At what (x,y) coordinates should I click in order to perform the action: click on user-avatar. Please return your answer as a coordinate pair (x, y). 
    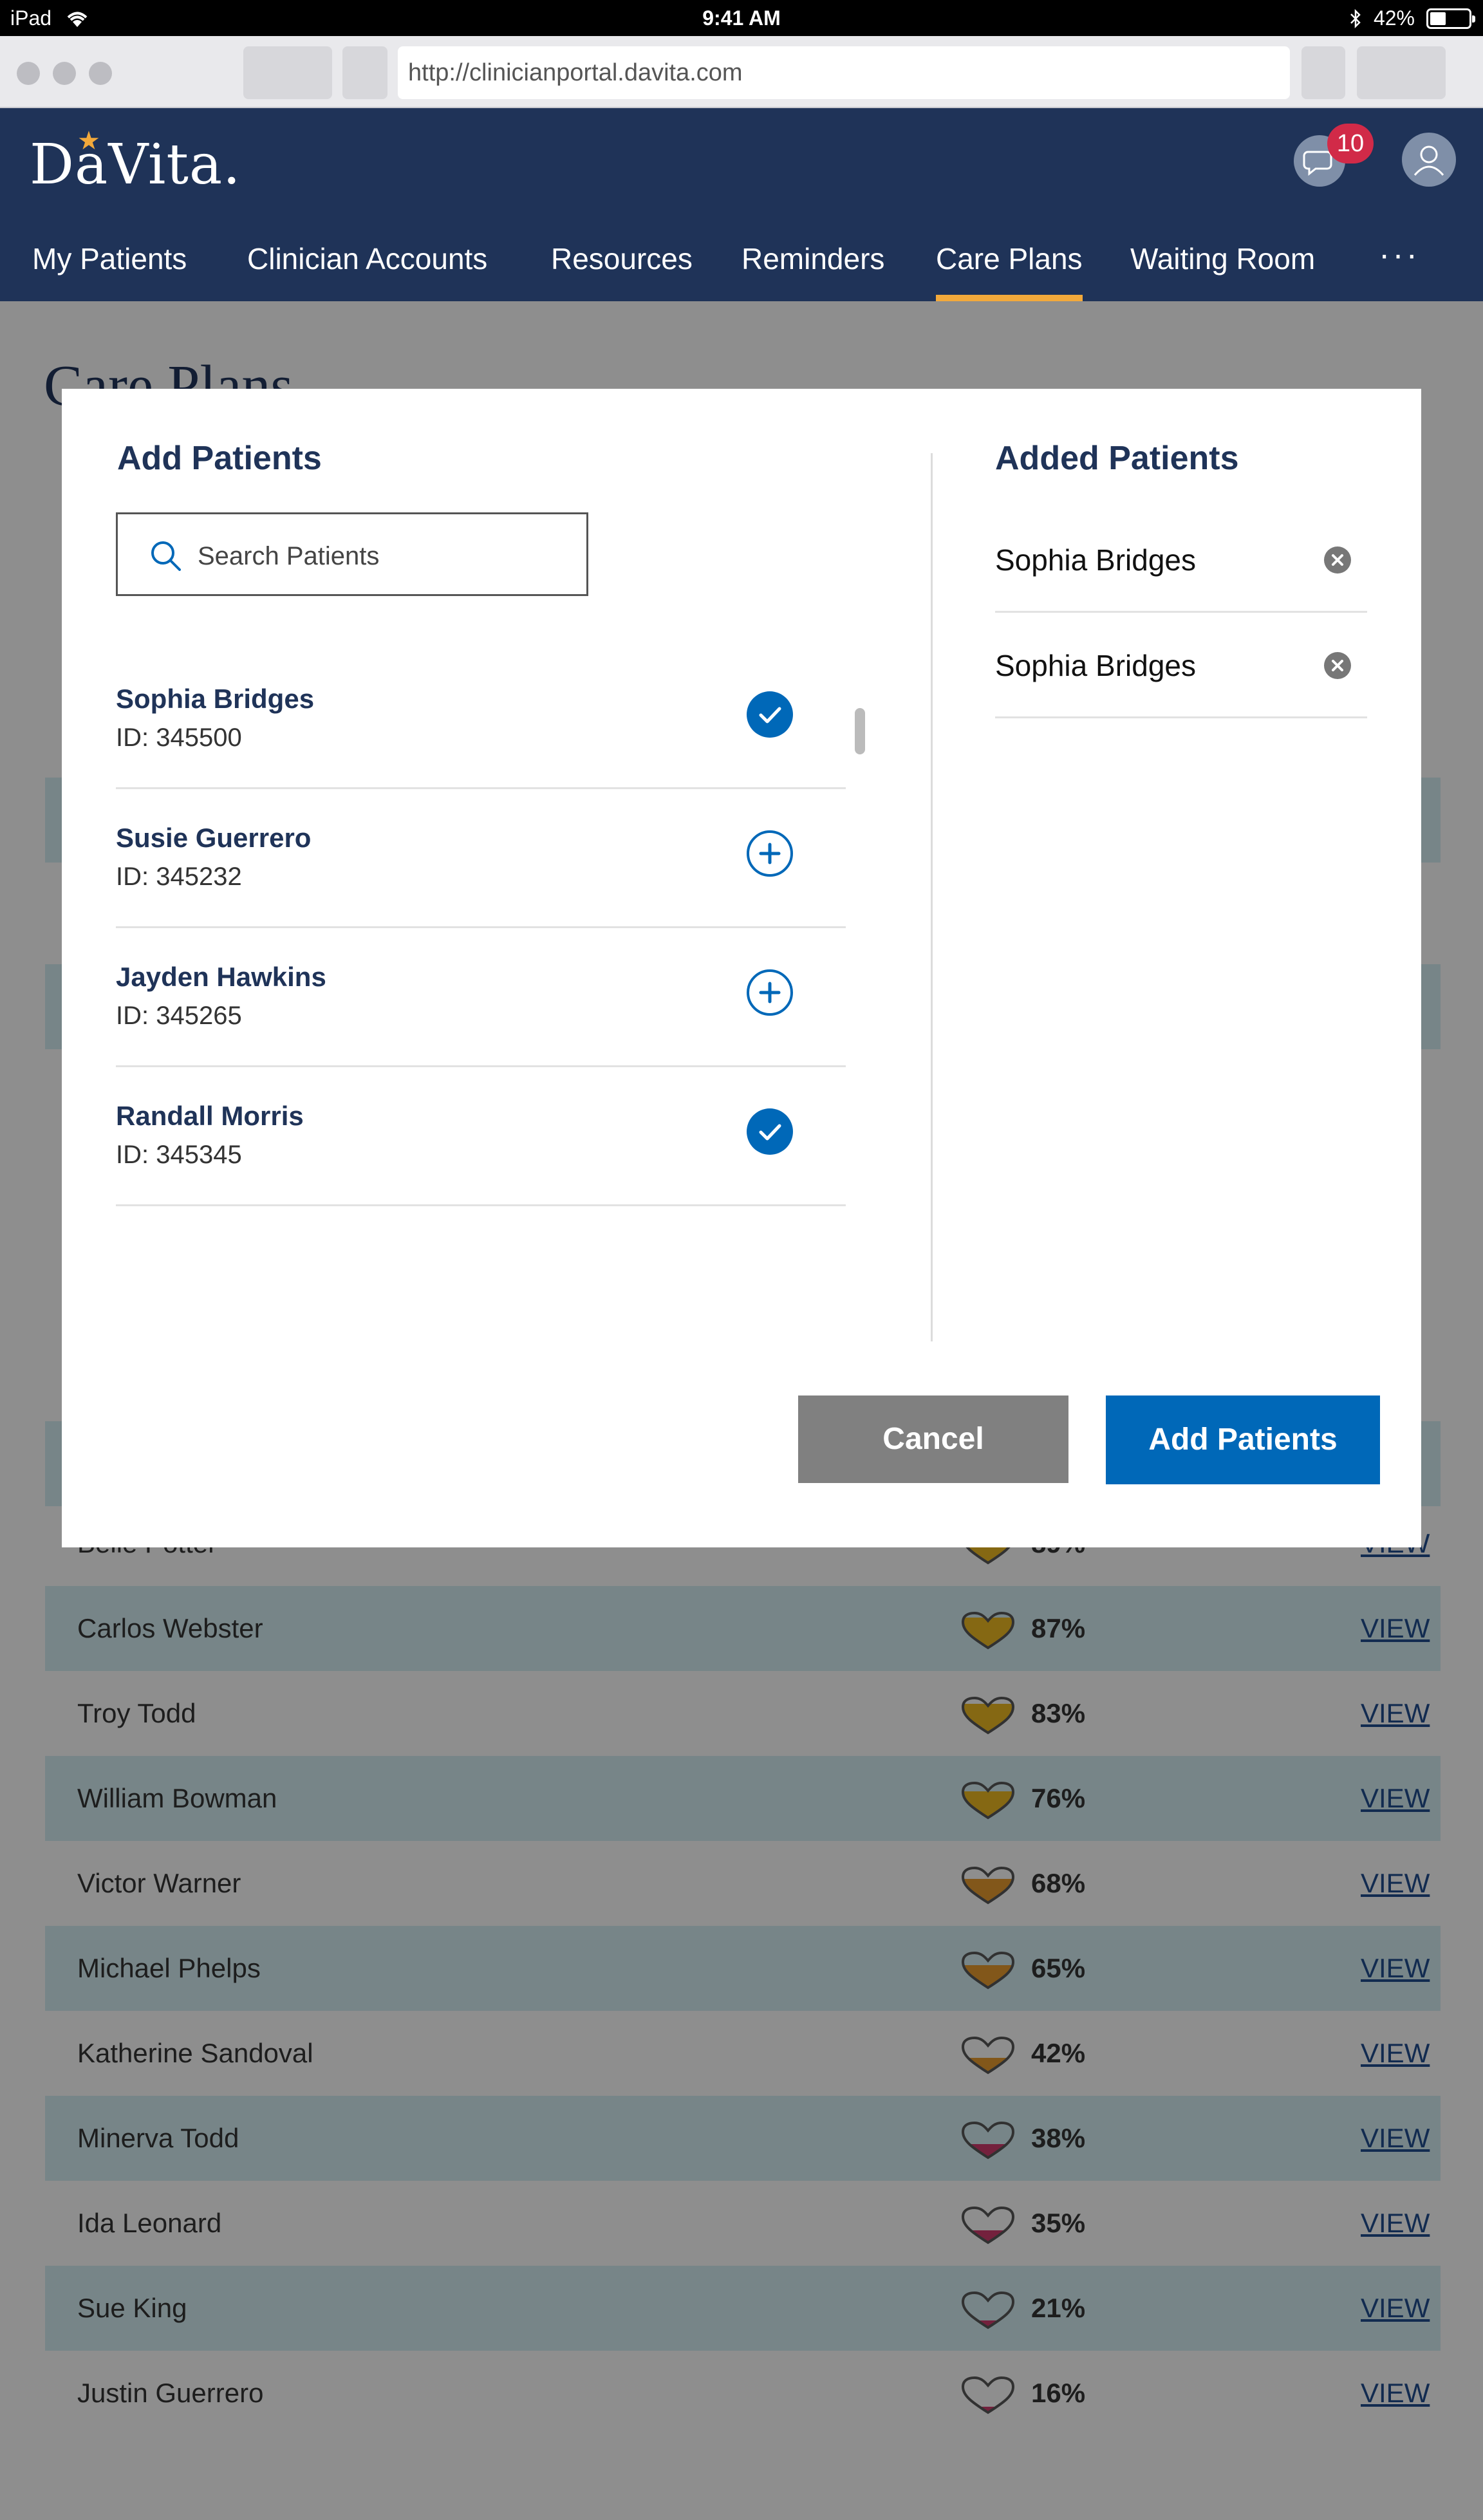
    Looking at the image, I should click on (1429, 160).